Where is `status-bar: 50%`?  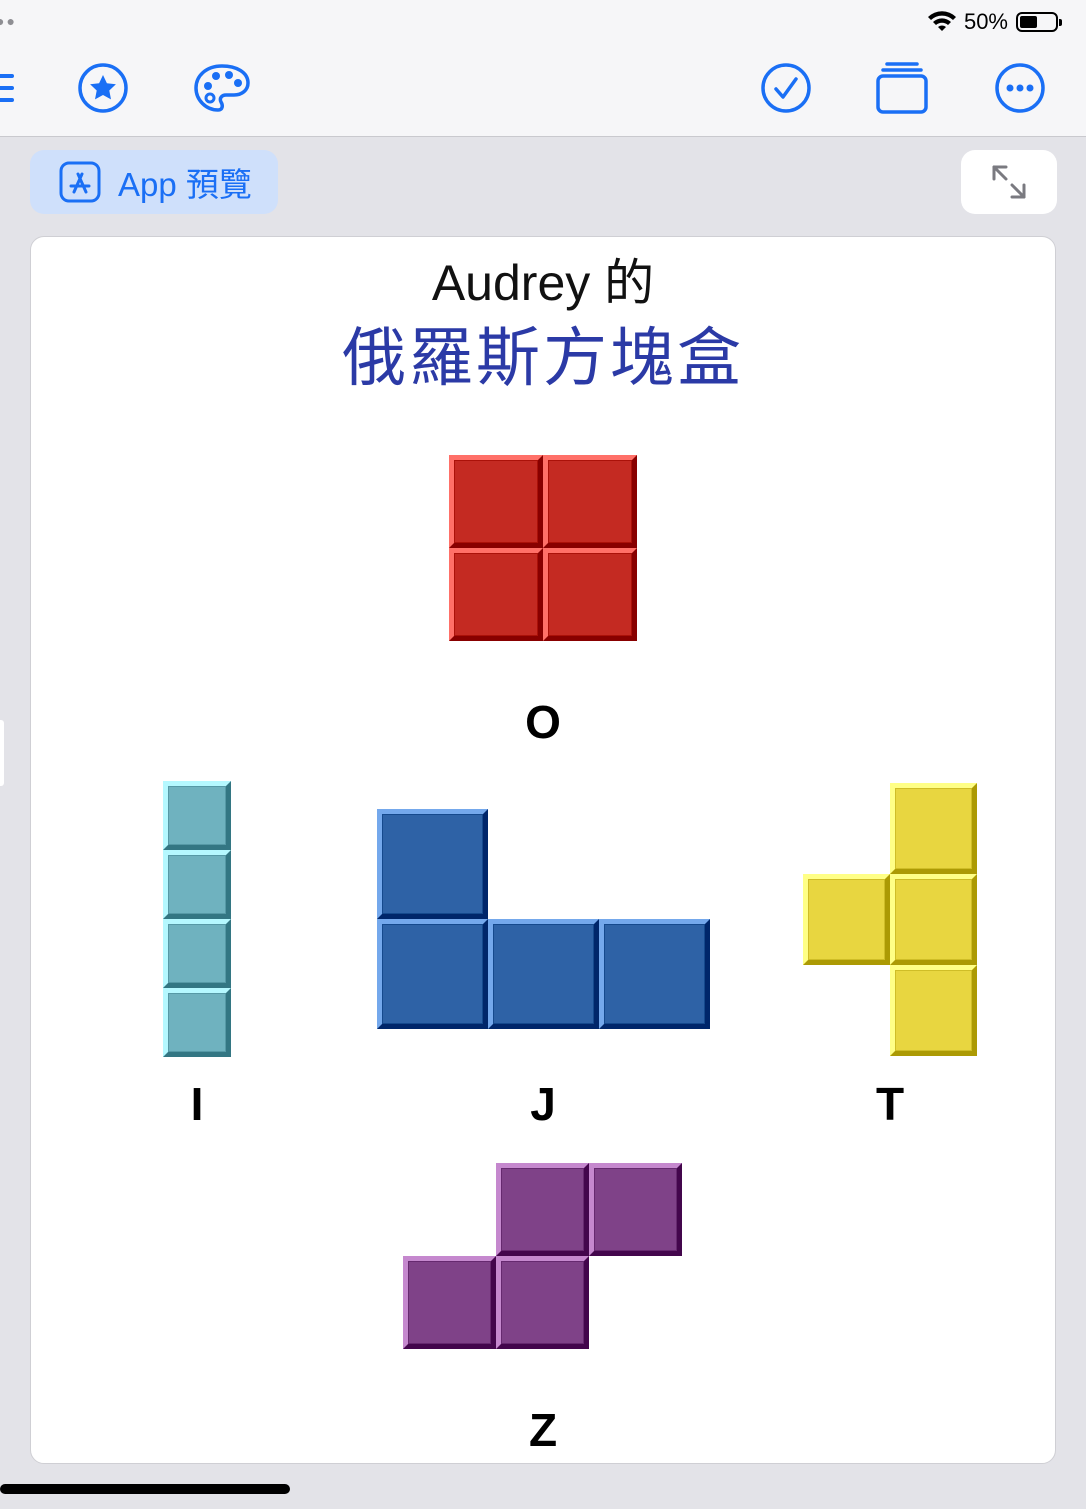 status-bar: 50% is located at coordinates (994, 22).